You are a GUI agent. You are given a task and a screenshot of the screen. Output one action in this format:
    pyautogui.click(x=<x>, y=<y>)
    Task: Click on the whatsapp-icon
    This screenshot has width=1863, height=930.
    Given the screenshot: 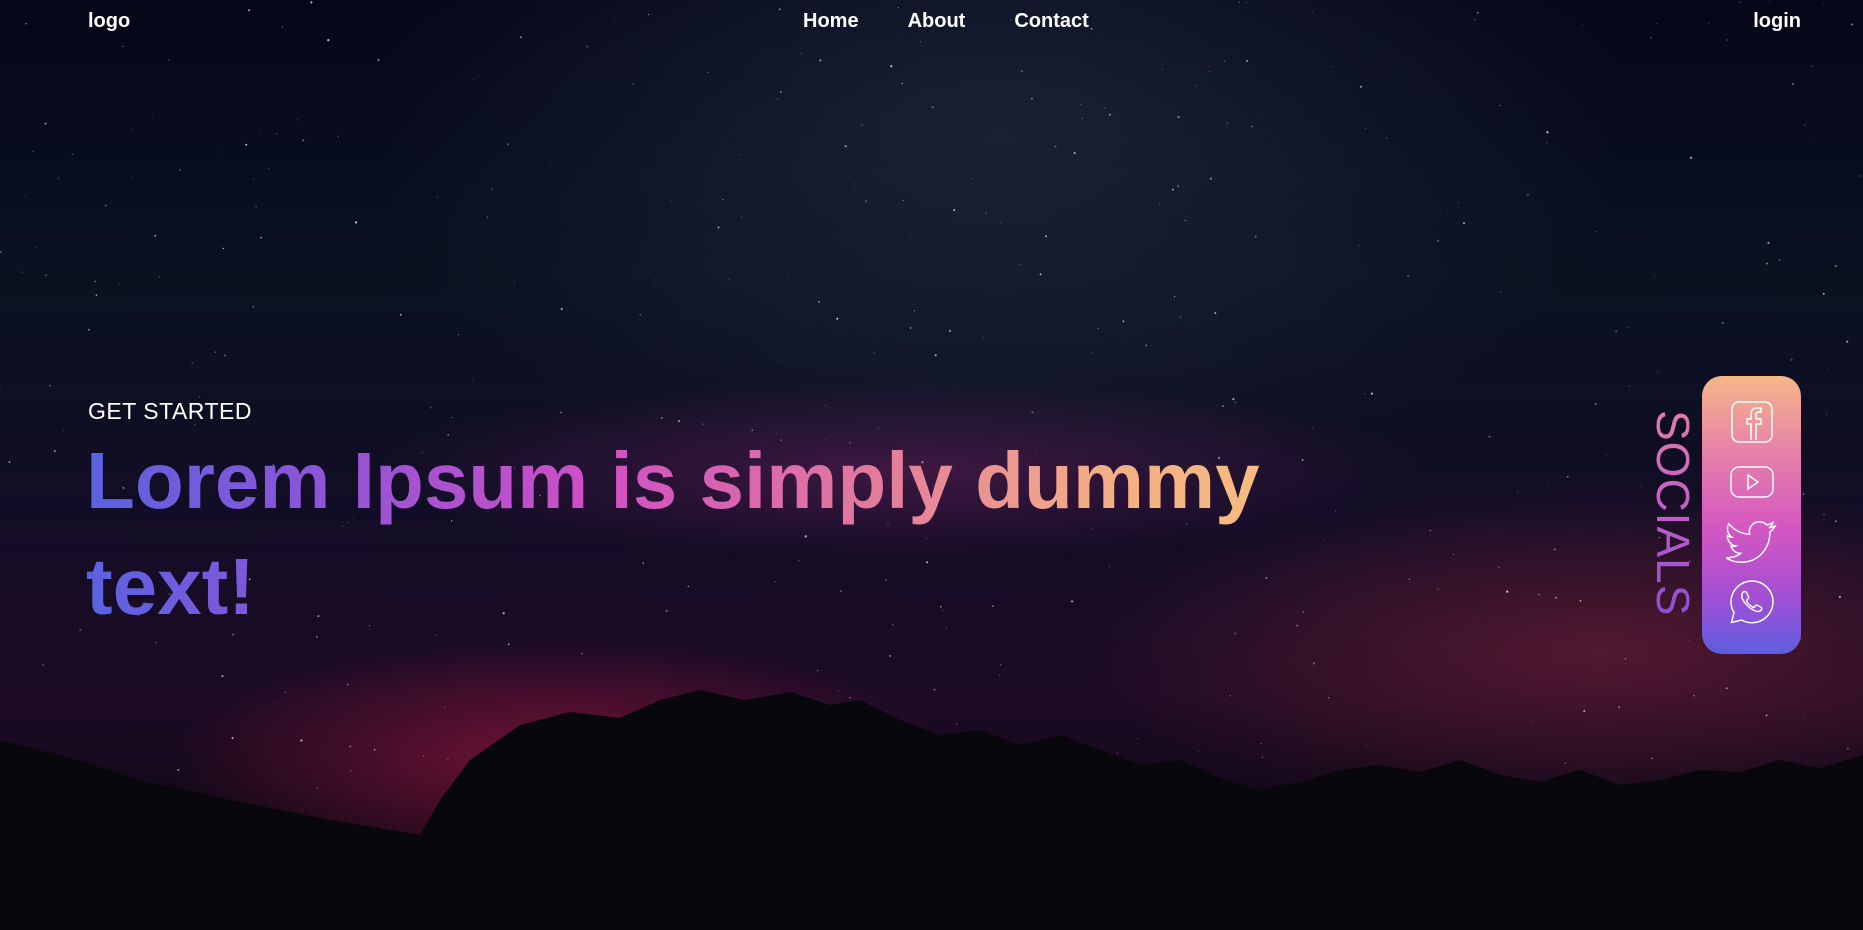 What is the action you would take?
    pyautogui.click(x=1752, y=602)
    